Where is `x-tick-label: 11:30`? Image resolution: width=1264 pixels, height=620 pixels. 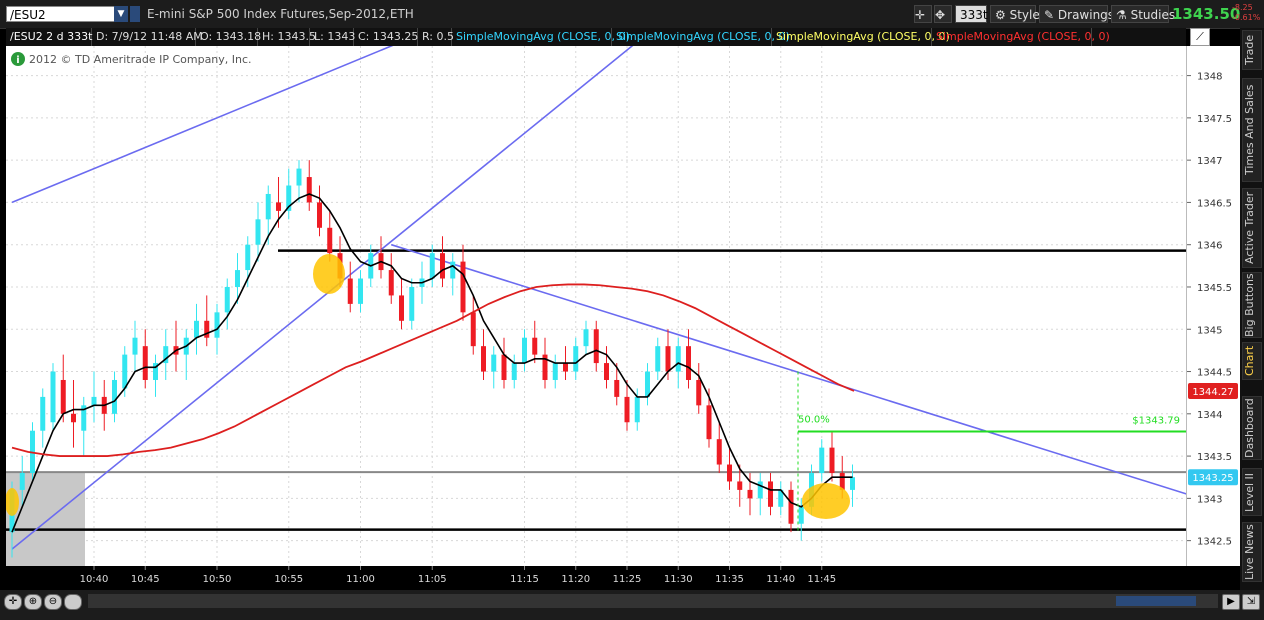
x-tick-label: 11:30 is located at coordinates (678, 579).